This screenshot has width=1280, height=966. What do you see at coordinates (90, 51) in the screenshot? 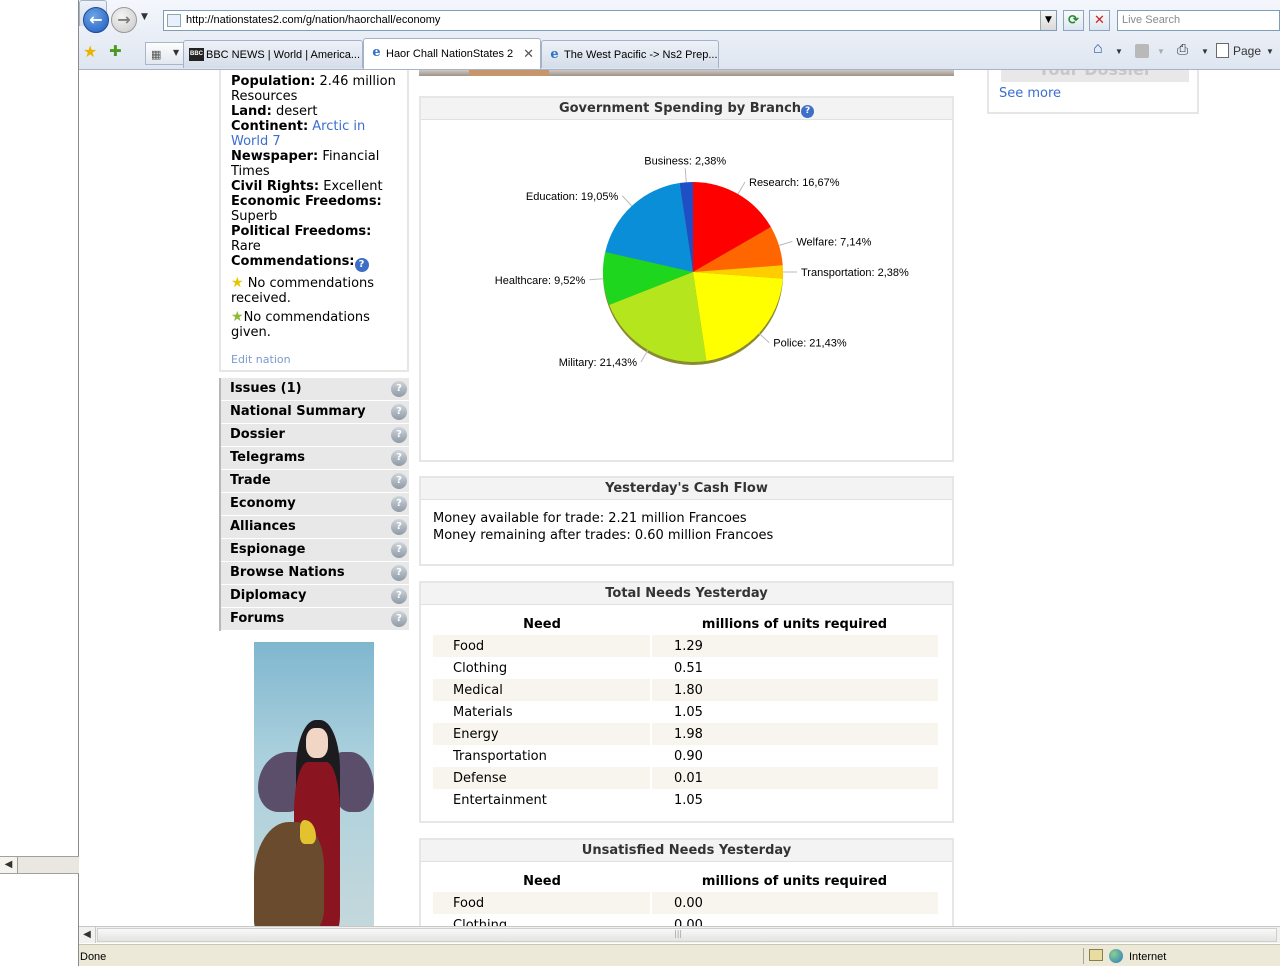
I see `favorites-star-icon: ★` at bounding box center [90, 51].